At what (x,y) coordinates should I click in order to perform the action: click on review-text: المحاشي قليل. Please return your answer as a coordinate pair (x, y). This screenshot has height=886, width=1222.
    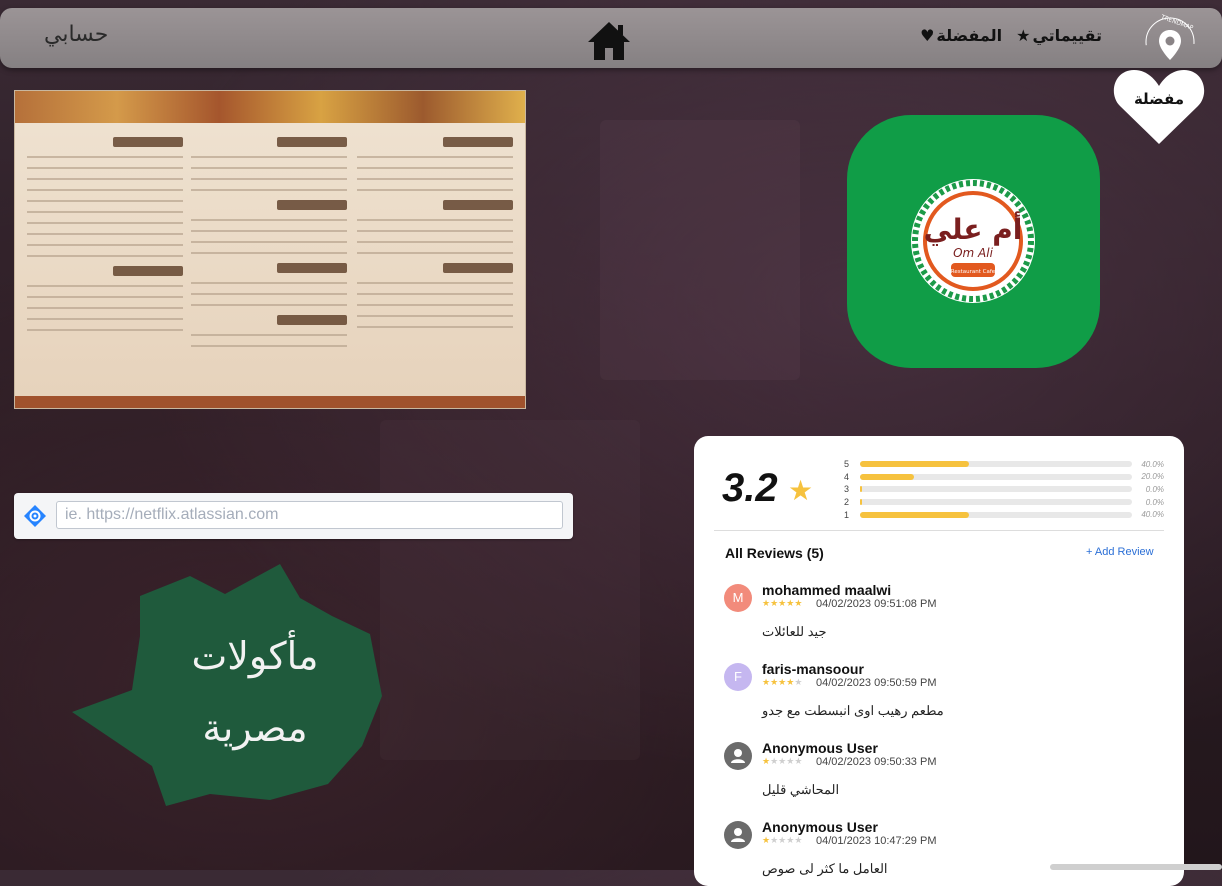
    Looking at the image, I should click on (801, 789).